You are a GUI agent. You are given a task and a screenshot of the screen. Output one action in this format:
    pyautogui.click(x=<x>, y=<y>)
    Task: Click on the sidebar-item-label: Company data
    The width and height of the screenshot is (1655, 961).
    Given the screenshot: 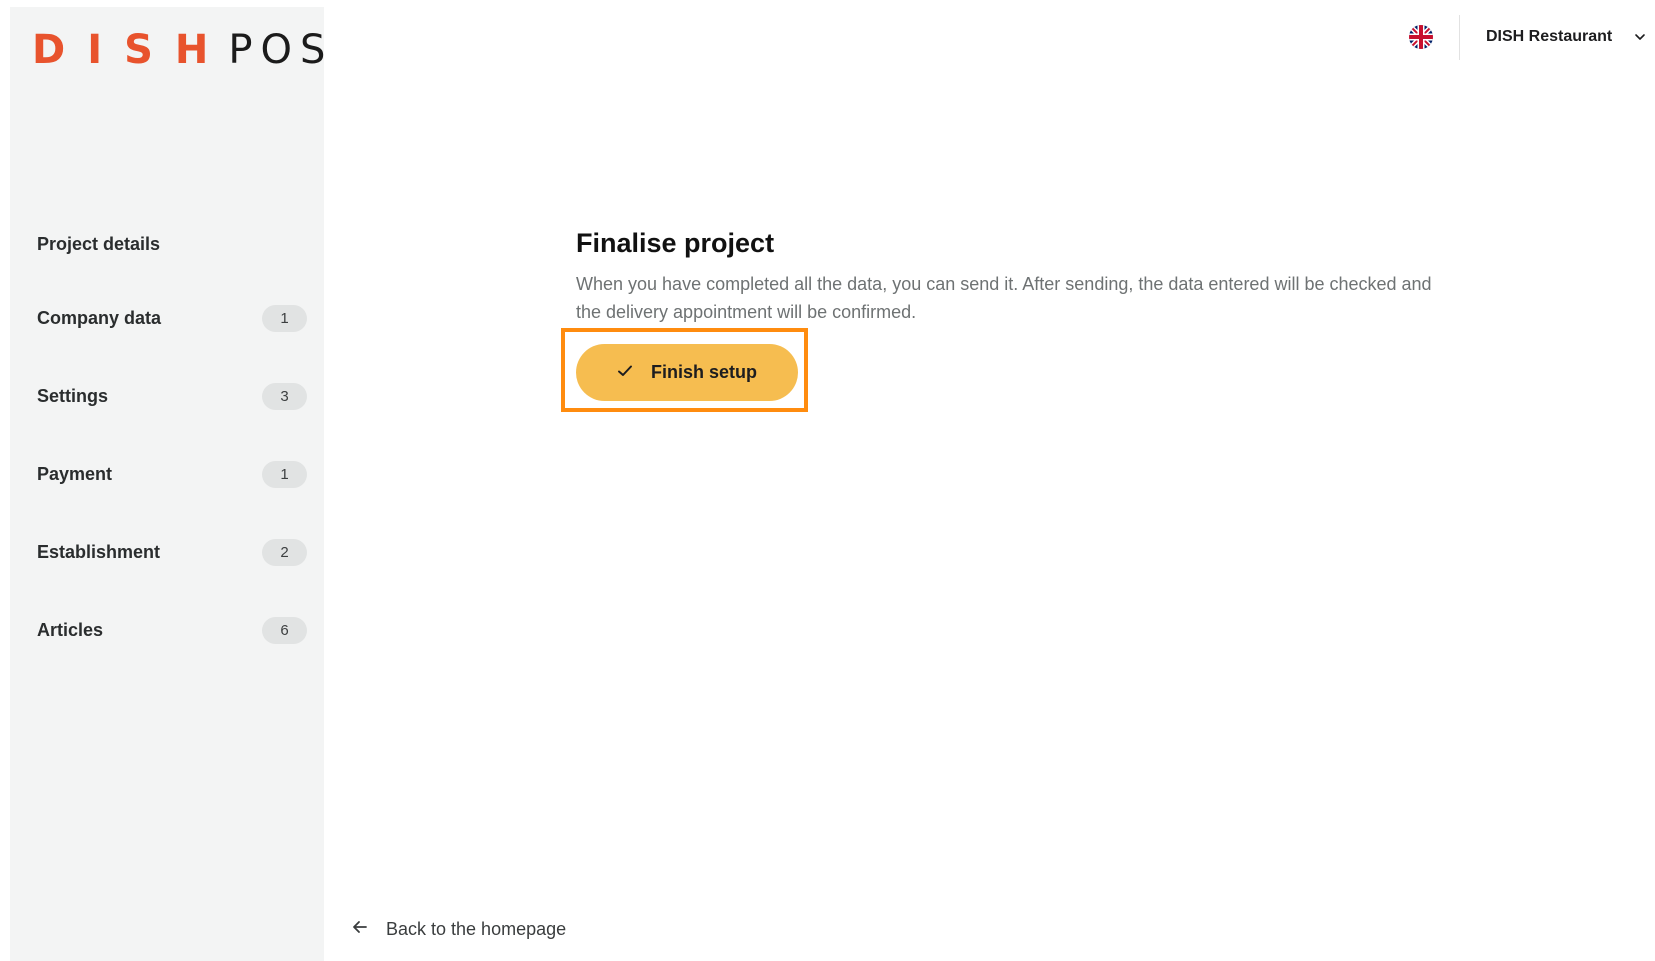 What is the action you would take?
    pyautogui.click(x=99, y=317)
    